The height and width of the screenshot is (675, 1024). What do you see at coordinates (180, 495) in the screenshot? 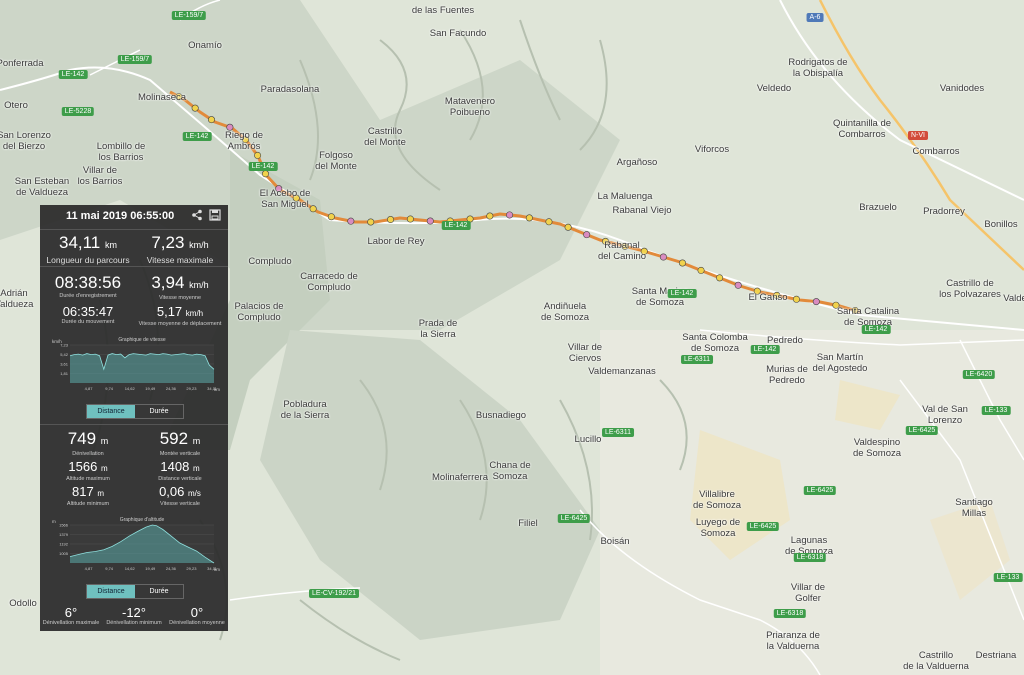
I see `vspeed-stat: 0,06 m/s Vitesse verticale` at bounding box center [180, 495].